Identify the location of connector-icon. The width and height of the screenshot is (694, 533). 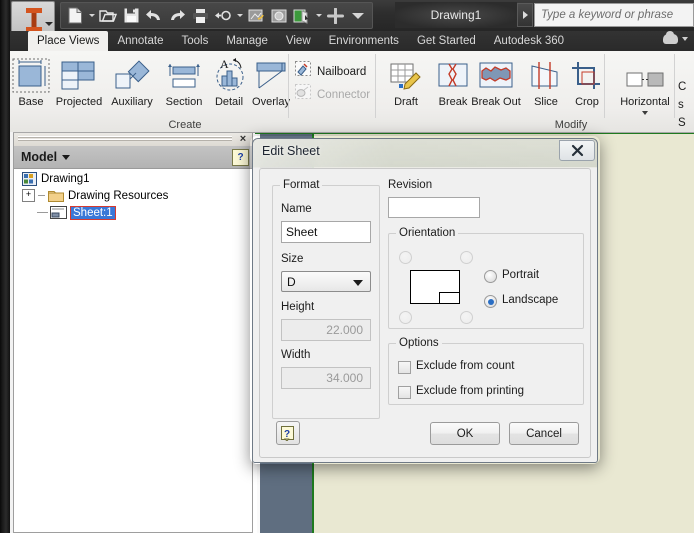
(303, 94).